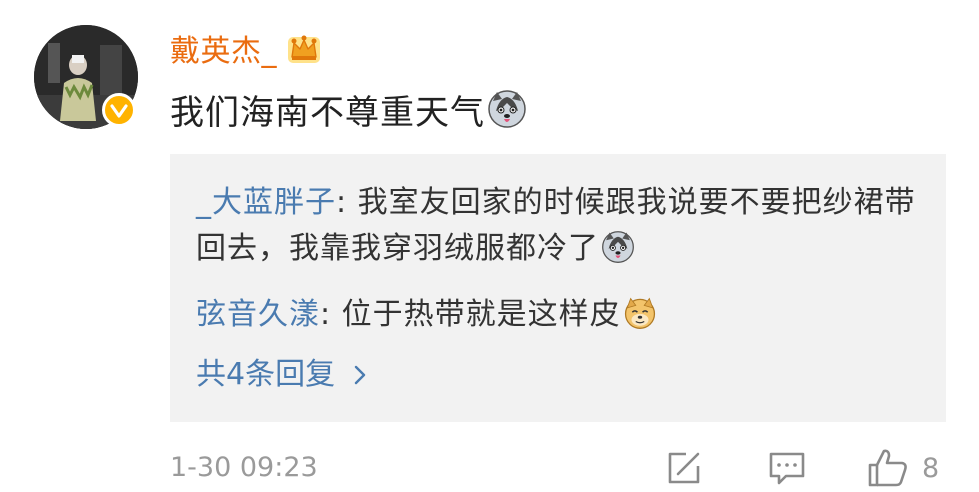  I want to click on verified-badge-icon, so click(119, 110).